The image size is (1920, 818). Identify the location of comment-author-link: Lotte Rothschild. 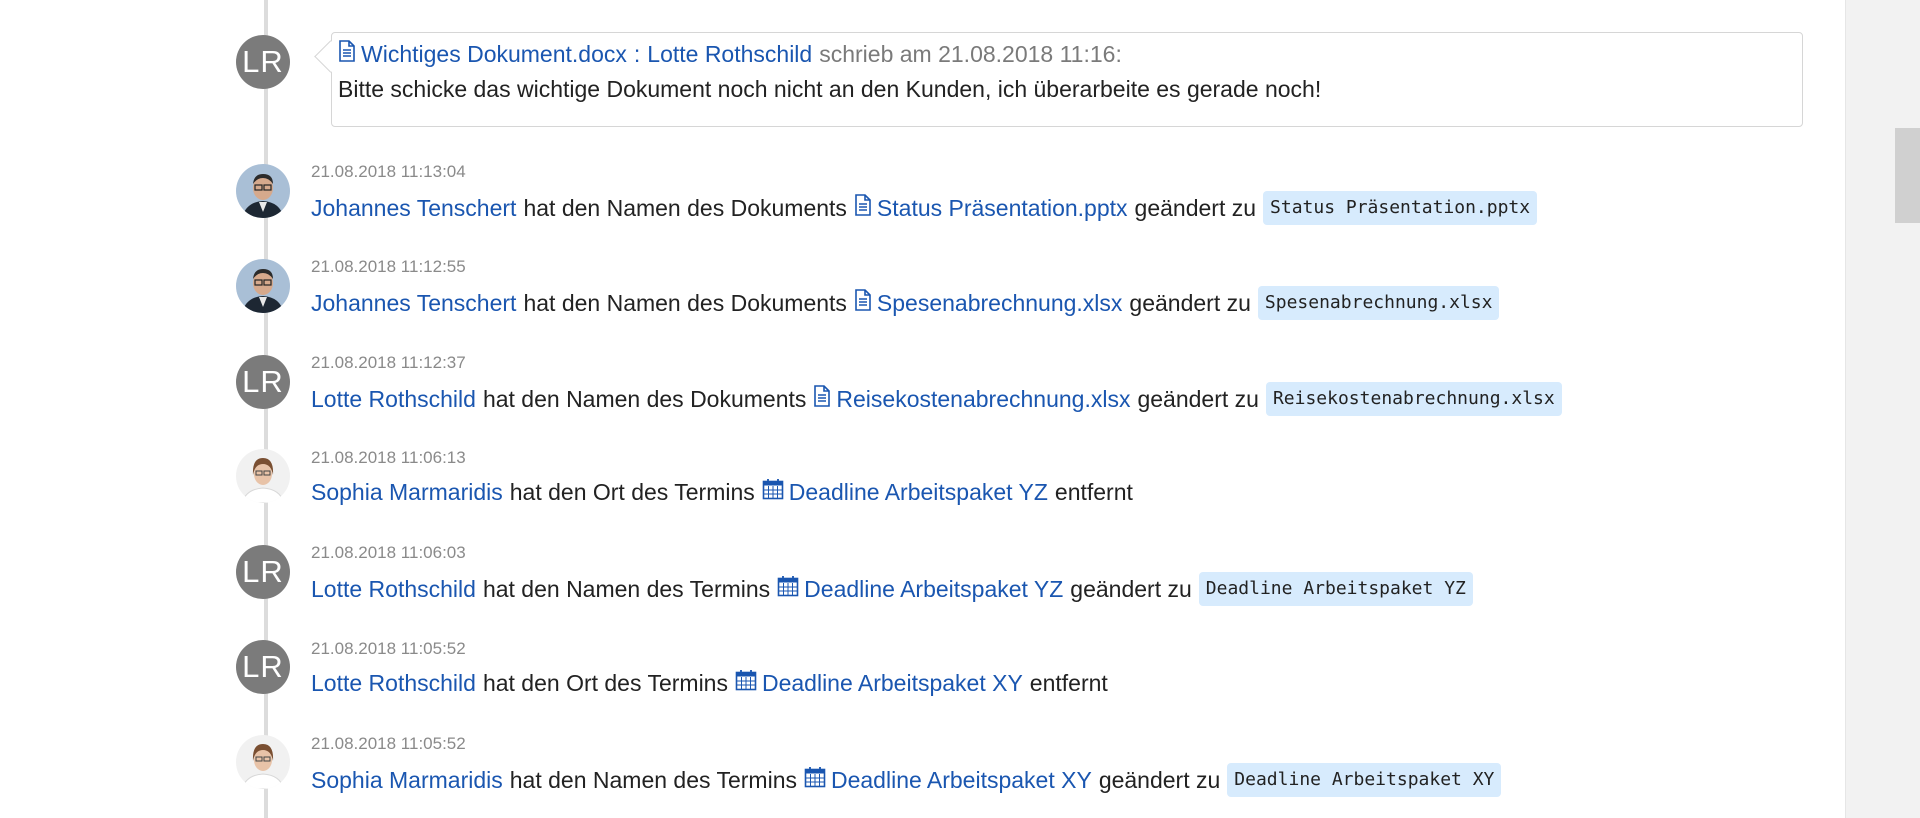
(729, 54).